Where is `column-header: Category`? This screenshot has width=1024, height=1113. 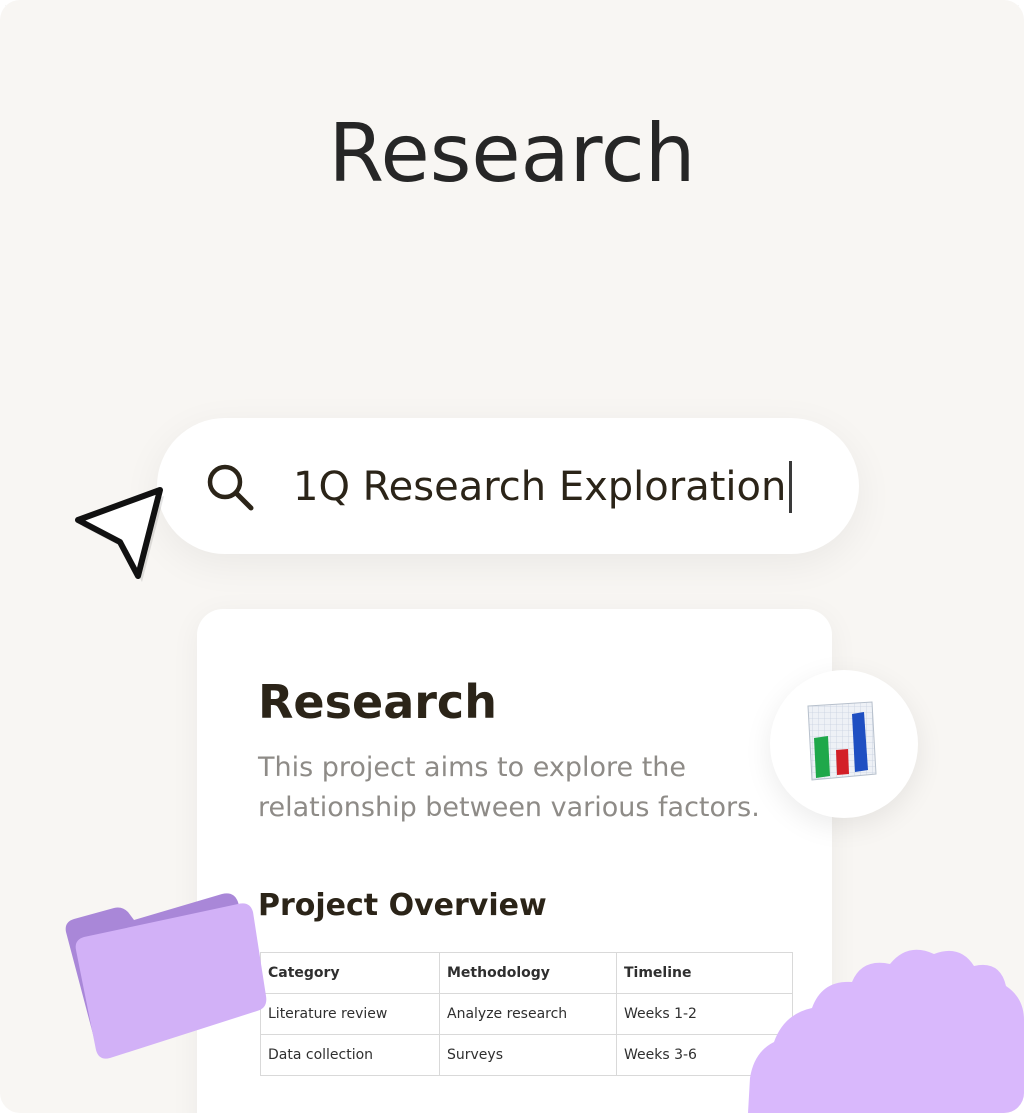
column-header: Category is located at coordinates (350, 973).